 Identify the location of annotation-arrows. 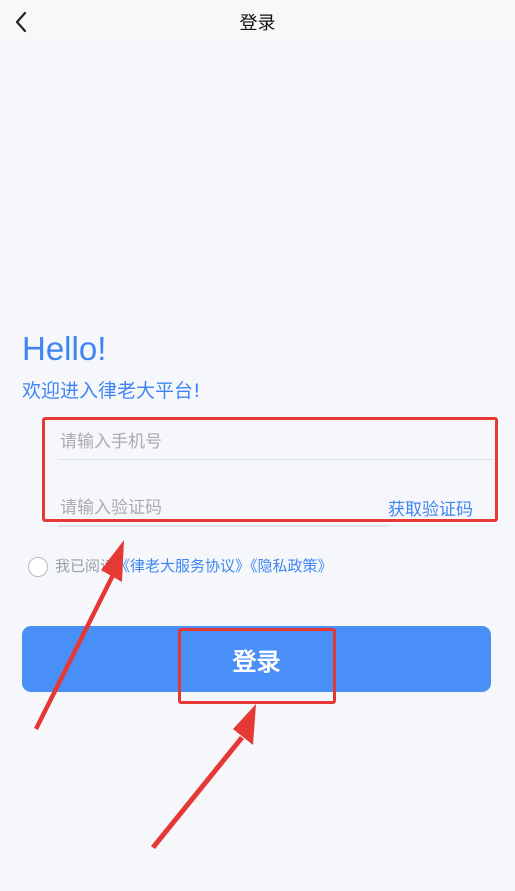
(145, 694).